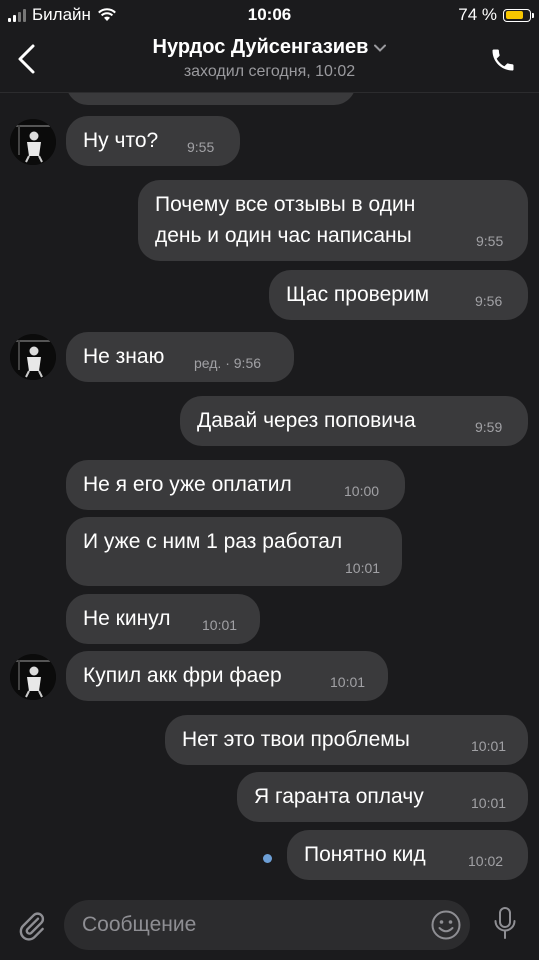  I want to click on message-bubble: Я гаранта оплачу 10:01, so click(382, 797).